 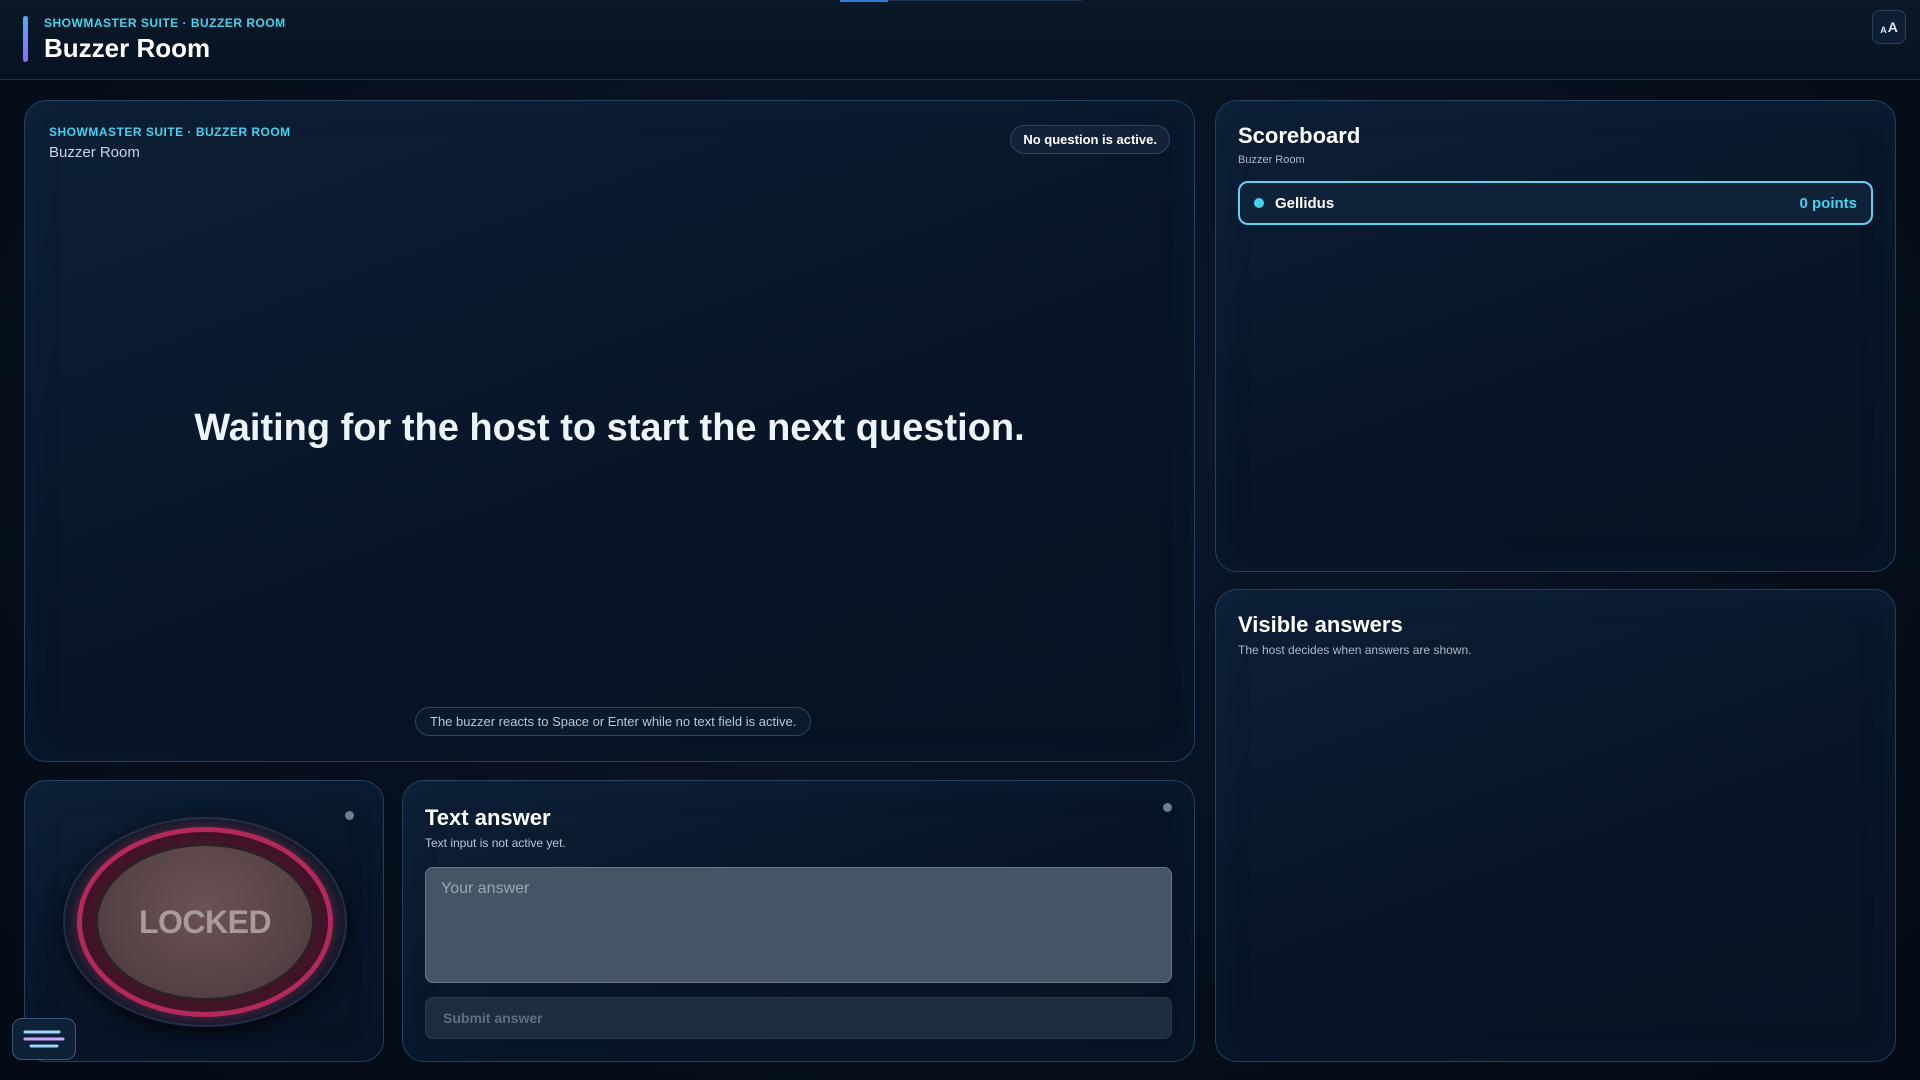 What do you see at coordinates (1892, 27) in the screenshot?
I see `font-size-icon-large: A` at bounding box center [1892, 27].